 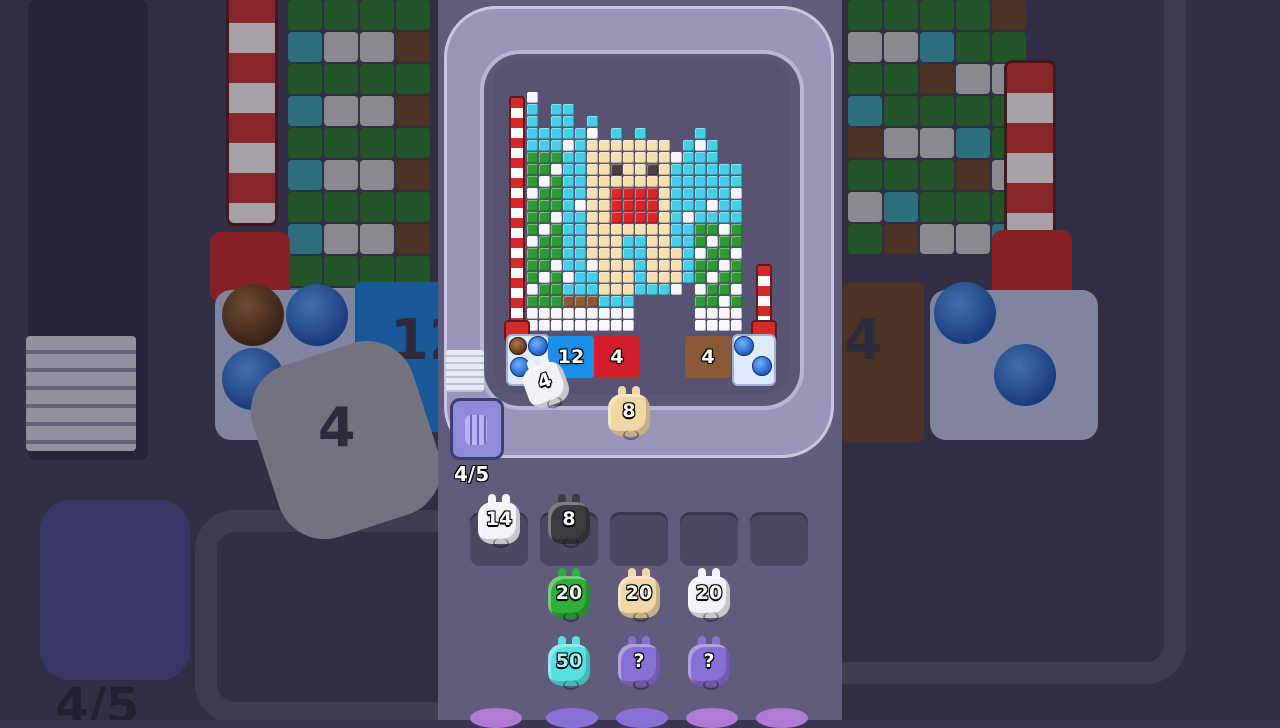 What do you see at coordinates (639, 595) in the screenshot?
I see `stack-shooter-cream: 20` at bounding box center [639, 595].